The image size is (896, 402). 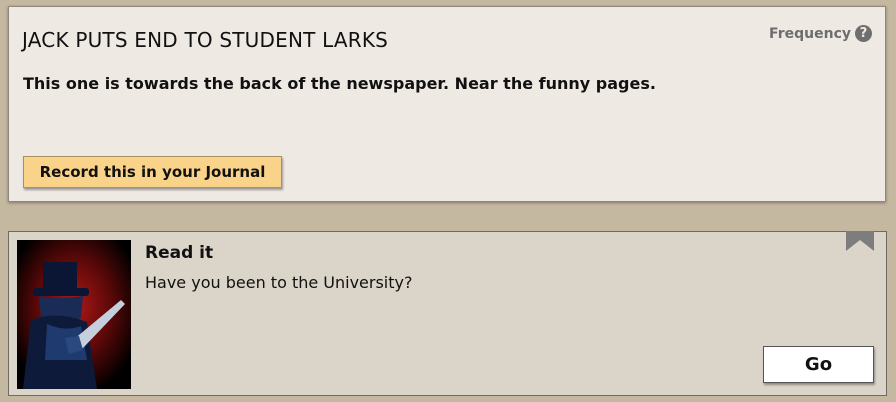 I want to click on frequency-link: Frequency ?, so click(x=820, y=33).